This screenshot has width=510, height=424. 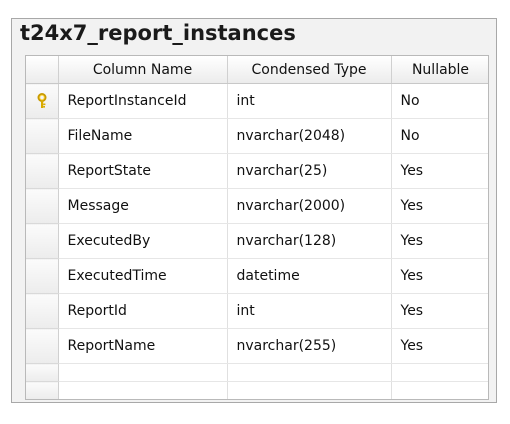 What do you see at coordinates (143, 276) in the screenshot?
I see `column-name-cell: ExecutedTime` at bounding box center [143, 276].